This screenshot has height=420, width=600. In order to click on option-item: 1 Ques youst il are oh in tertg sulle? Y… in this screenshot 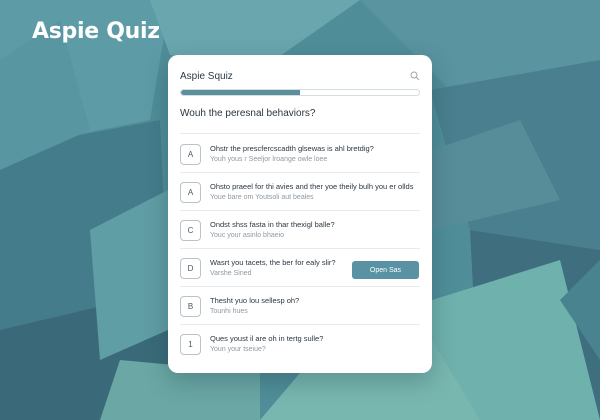, I will do `click(300, 344)`.